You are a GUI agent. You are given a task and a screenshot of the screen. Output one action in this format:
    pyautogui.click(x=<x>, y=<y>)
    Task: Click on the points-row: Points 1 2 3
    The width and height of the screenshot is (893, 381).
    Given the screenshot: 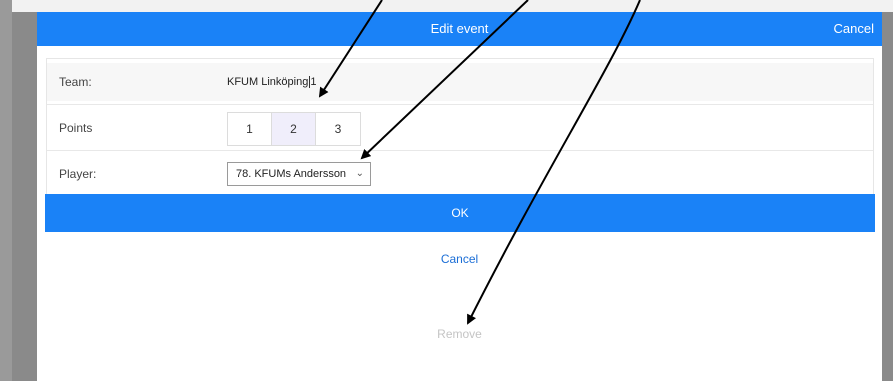 What is the action you would take?
    pyautogui.click(x=460, y=128)
    